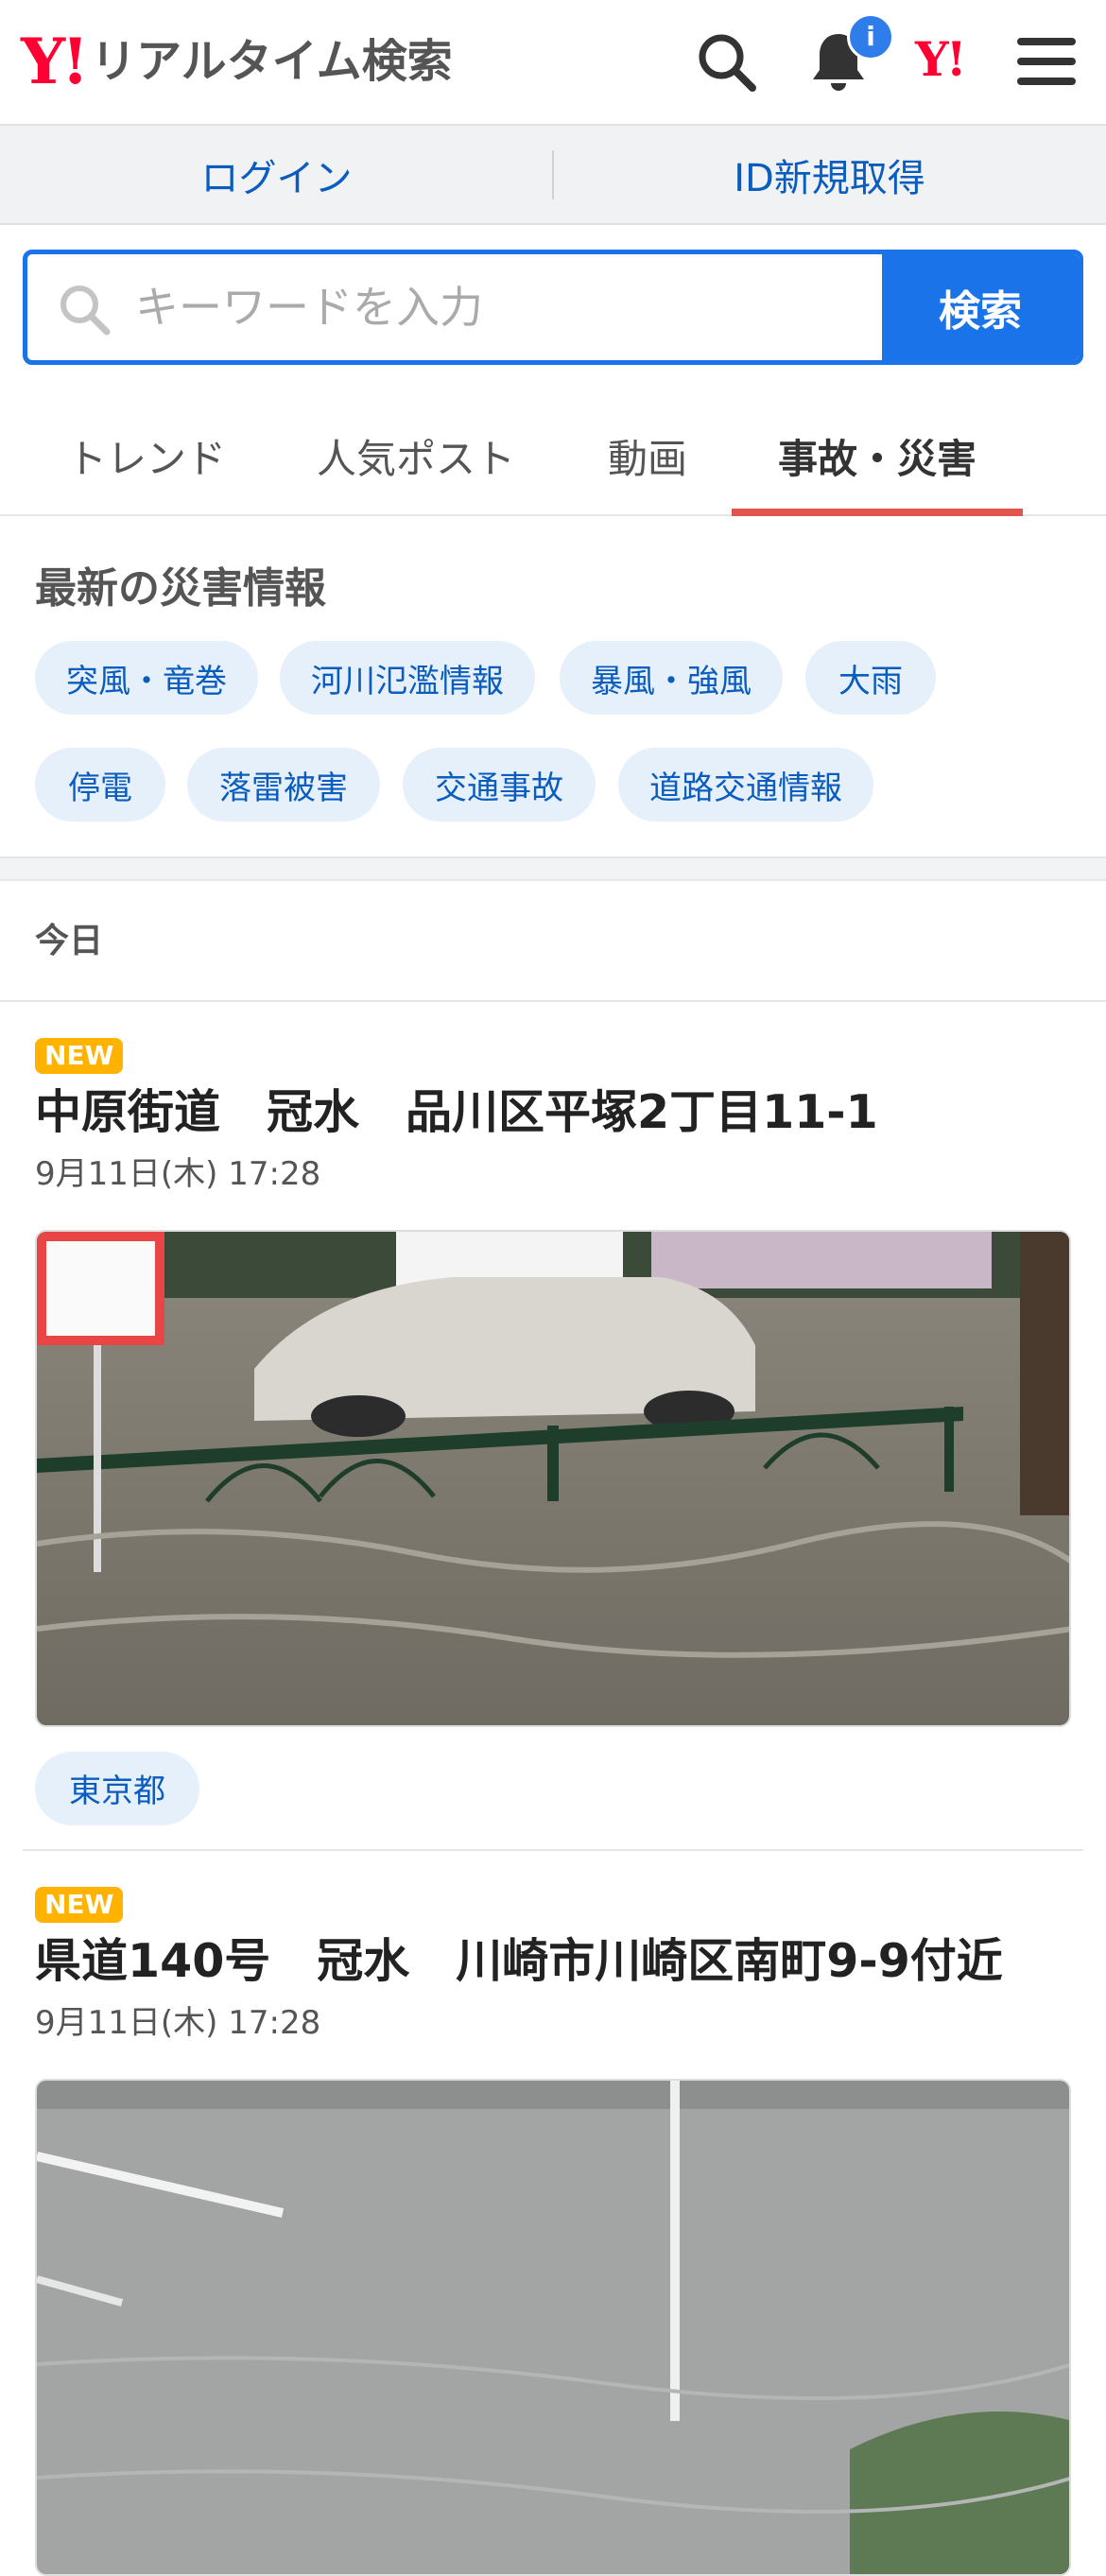 Image resolution: width=1106 pixels, height=2576 pixels. Describe the element at coordinates (512, 307) in the screenshot. I see `search-input` at that location.